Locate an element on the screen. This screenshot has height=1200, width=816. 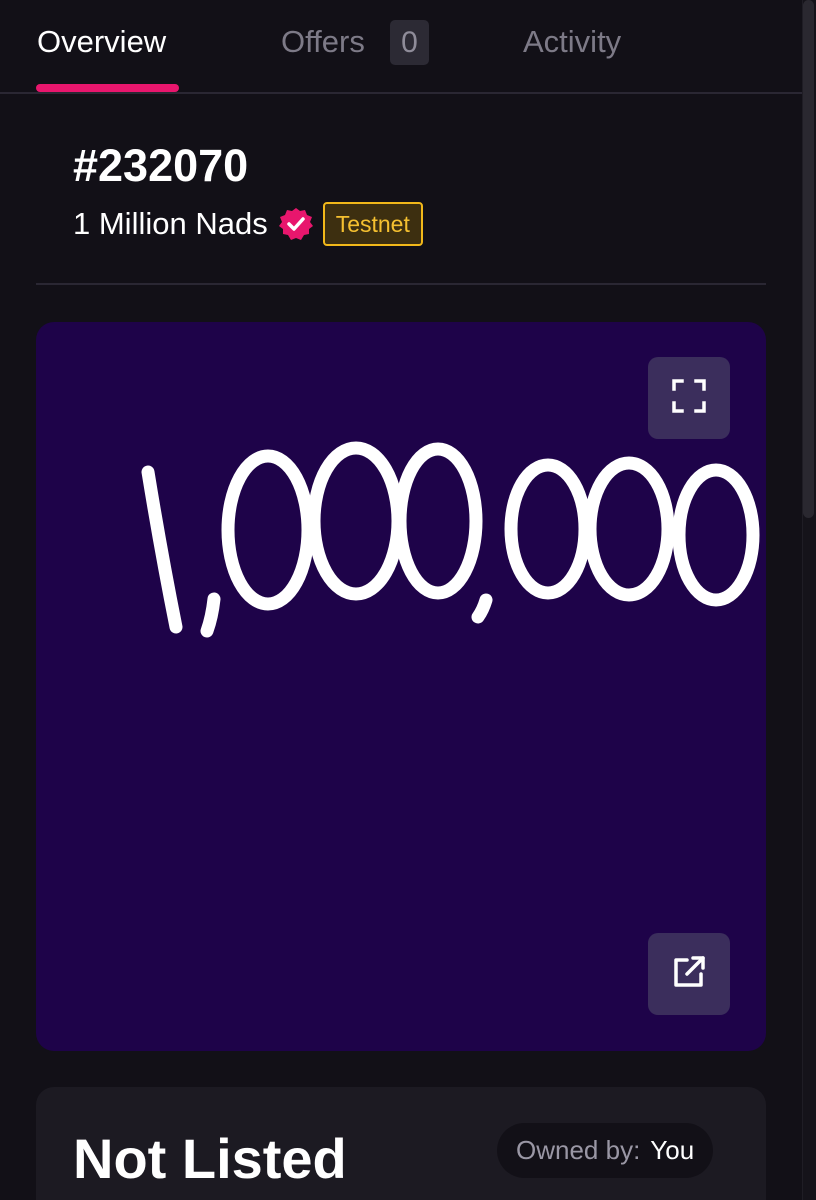
tab-bar: Overview Offers 0 Activity is located at coordinates (401, 47).